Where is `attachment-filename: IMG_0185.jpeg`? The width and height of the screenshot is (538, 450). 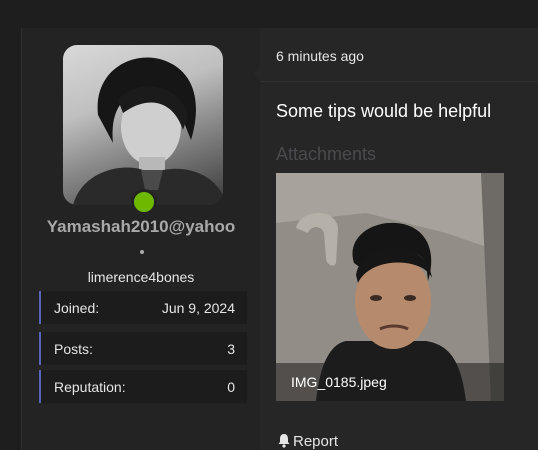
attachment-filename: IMG_0185.jpeg is located at coordinates (339, 382).